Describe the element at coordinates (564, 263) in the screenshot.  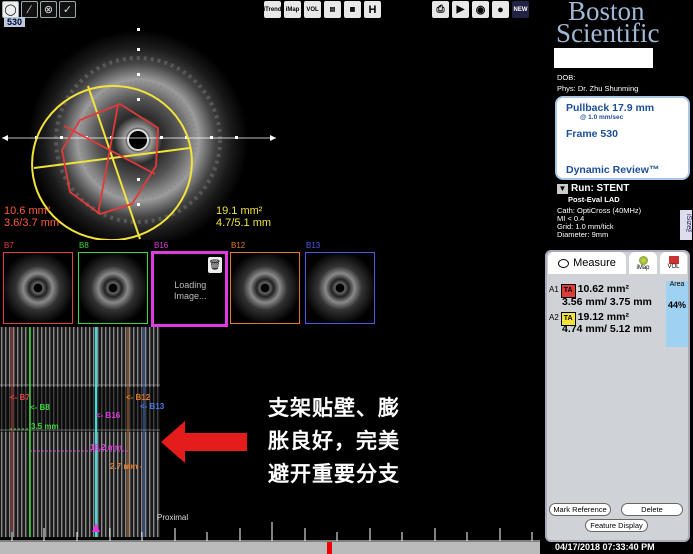
I see `measure-icon` at that location.